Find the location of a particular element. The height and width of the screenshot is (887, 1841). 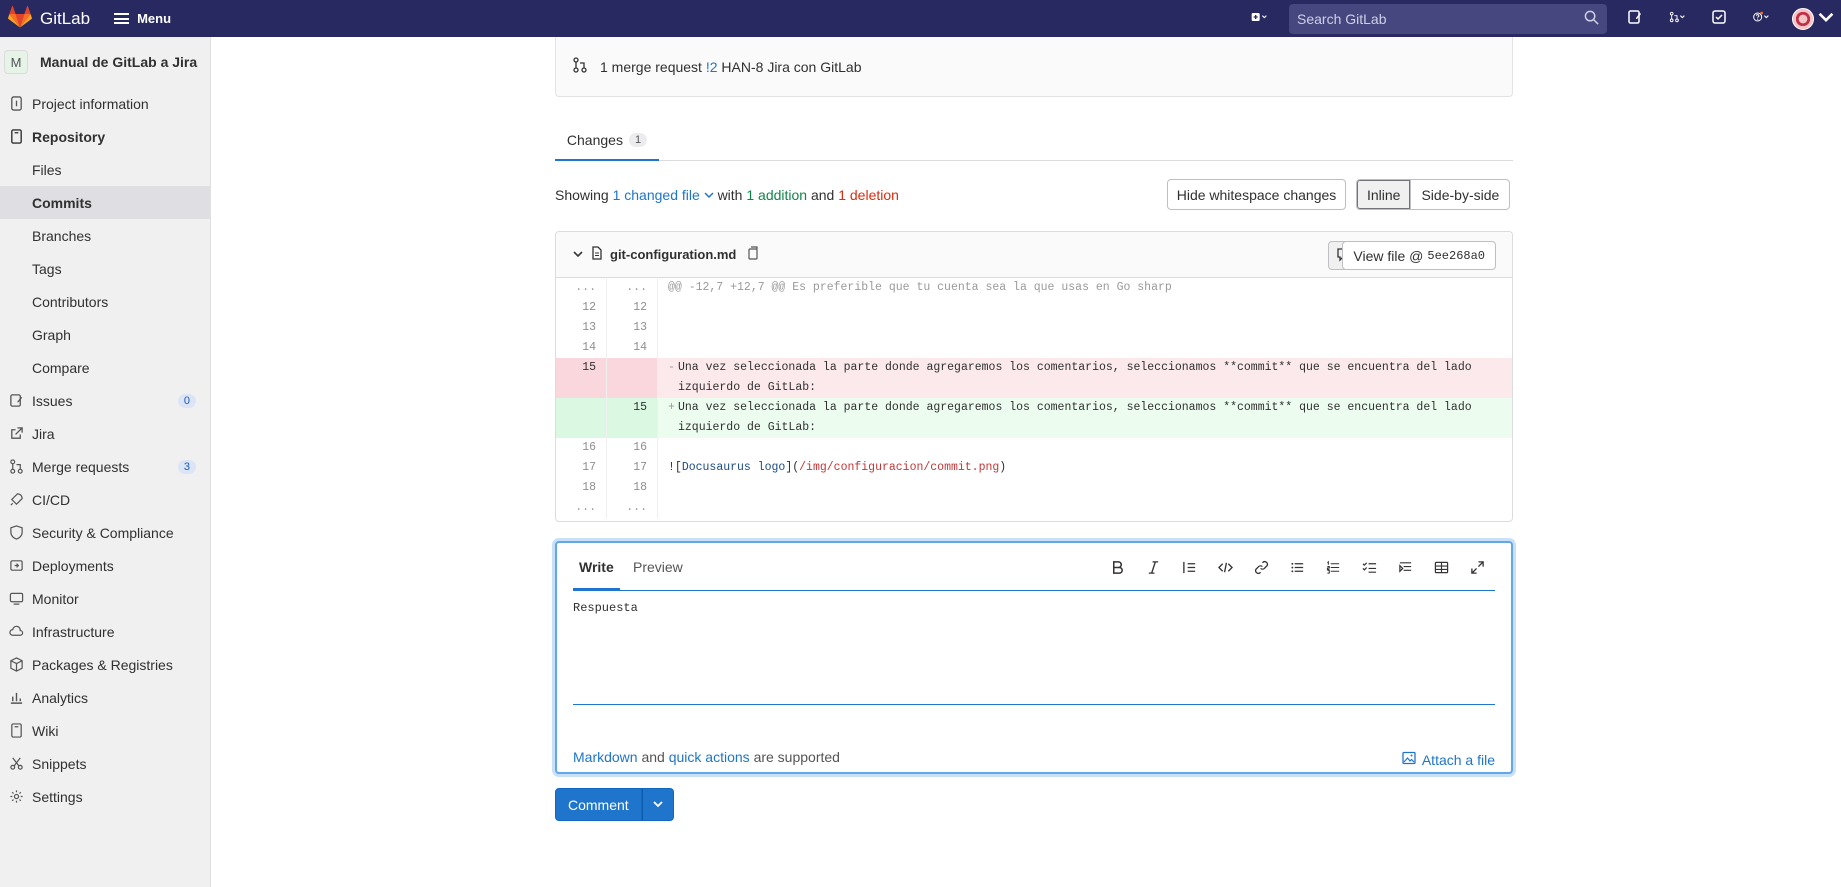

search-box is located at coordinates (1448, 18).